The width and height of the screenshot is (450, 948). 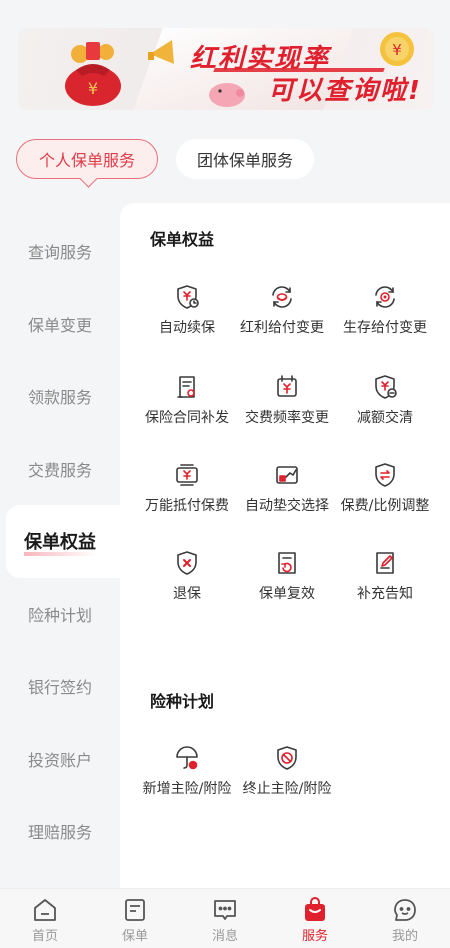 What do you see at coordinates (187, 594) in the screenshot?
I see `service-label: 退保` at bounding box center [187, 594].